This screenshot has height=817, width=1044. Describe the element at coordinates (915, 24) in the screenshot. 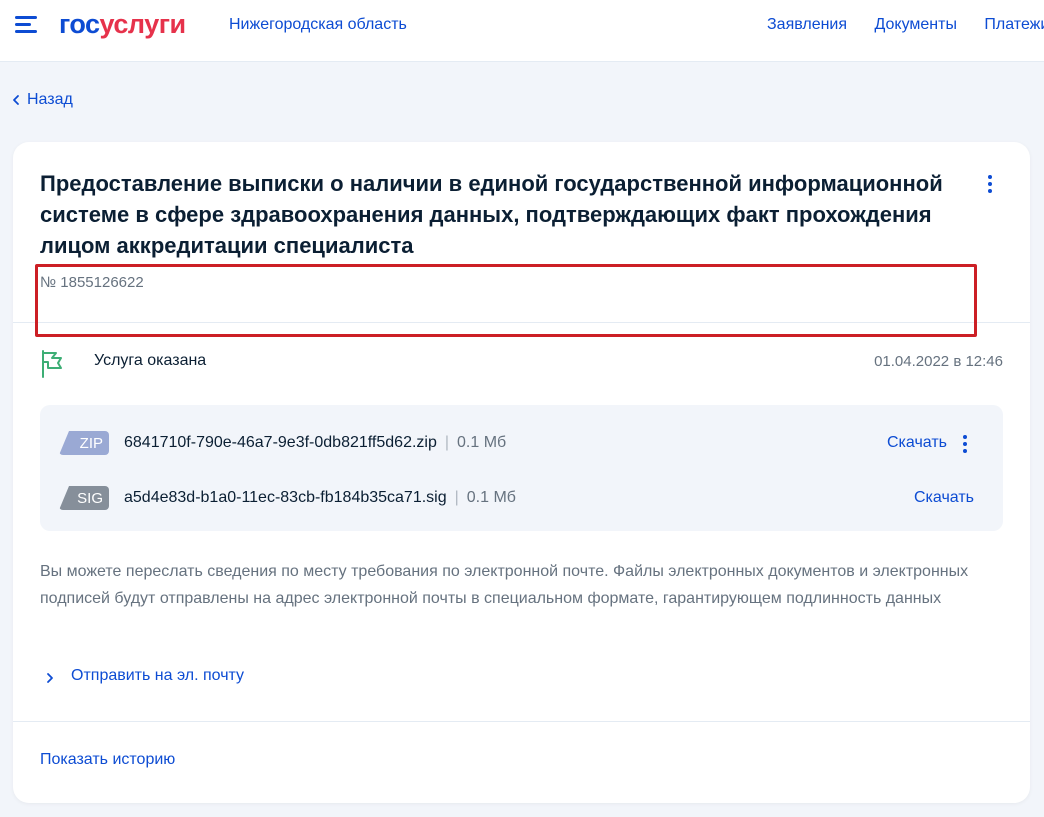

I see `nav-documents: Документы` at that location.